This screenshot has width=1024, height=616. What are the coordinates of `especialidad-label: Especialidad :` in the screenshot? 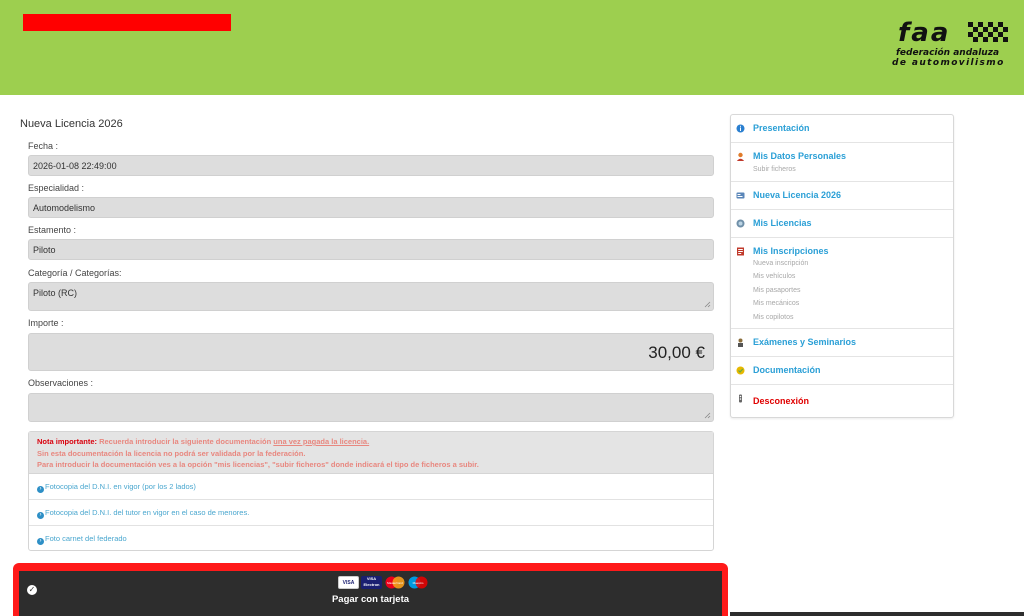 It's located at (56, 188).